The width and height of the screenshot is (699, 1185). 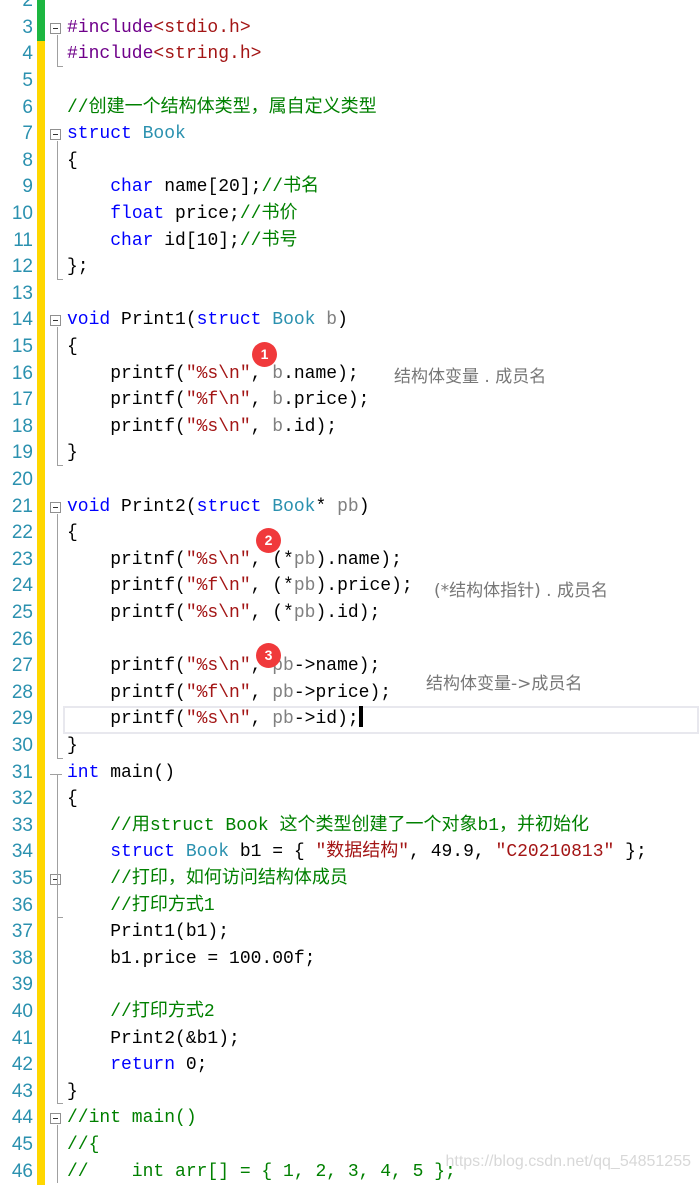 What do you see at coordinates (349, 746) in the screenshot?
I see `code-line: 30}` at bounding box center [349, 746].